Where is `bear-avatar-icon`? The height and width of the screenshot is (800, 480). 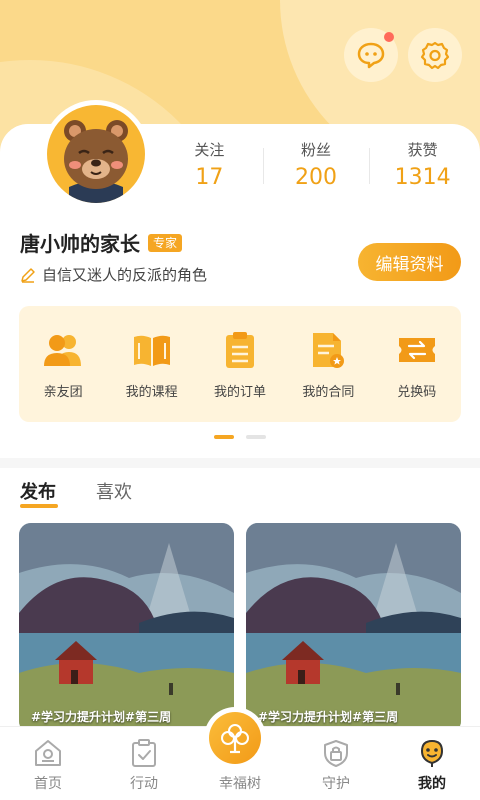
bear-avatar-icon is located at coordinates (96, 154).